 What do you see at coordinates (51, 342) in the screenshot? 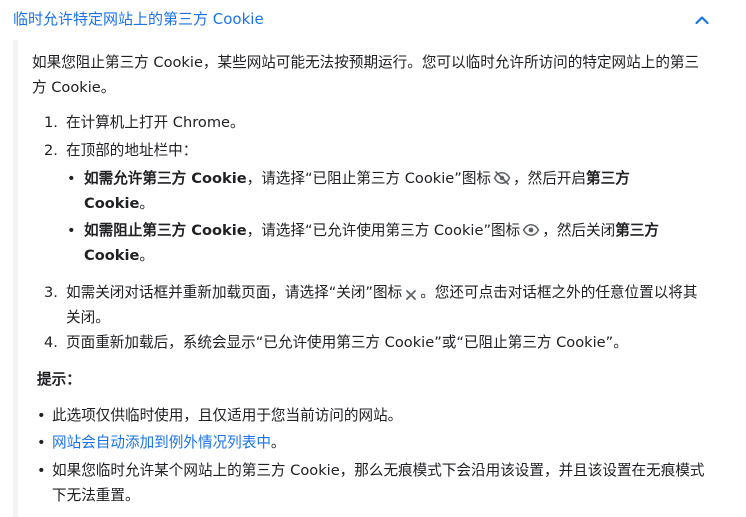
I see `step-number: 4.` at bounding box center [51, 342].